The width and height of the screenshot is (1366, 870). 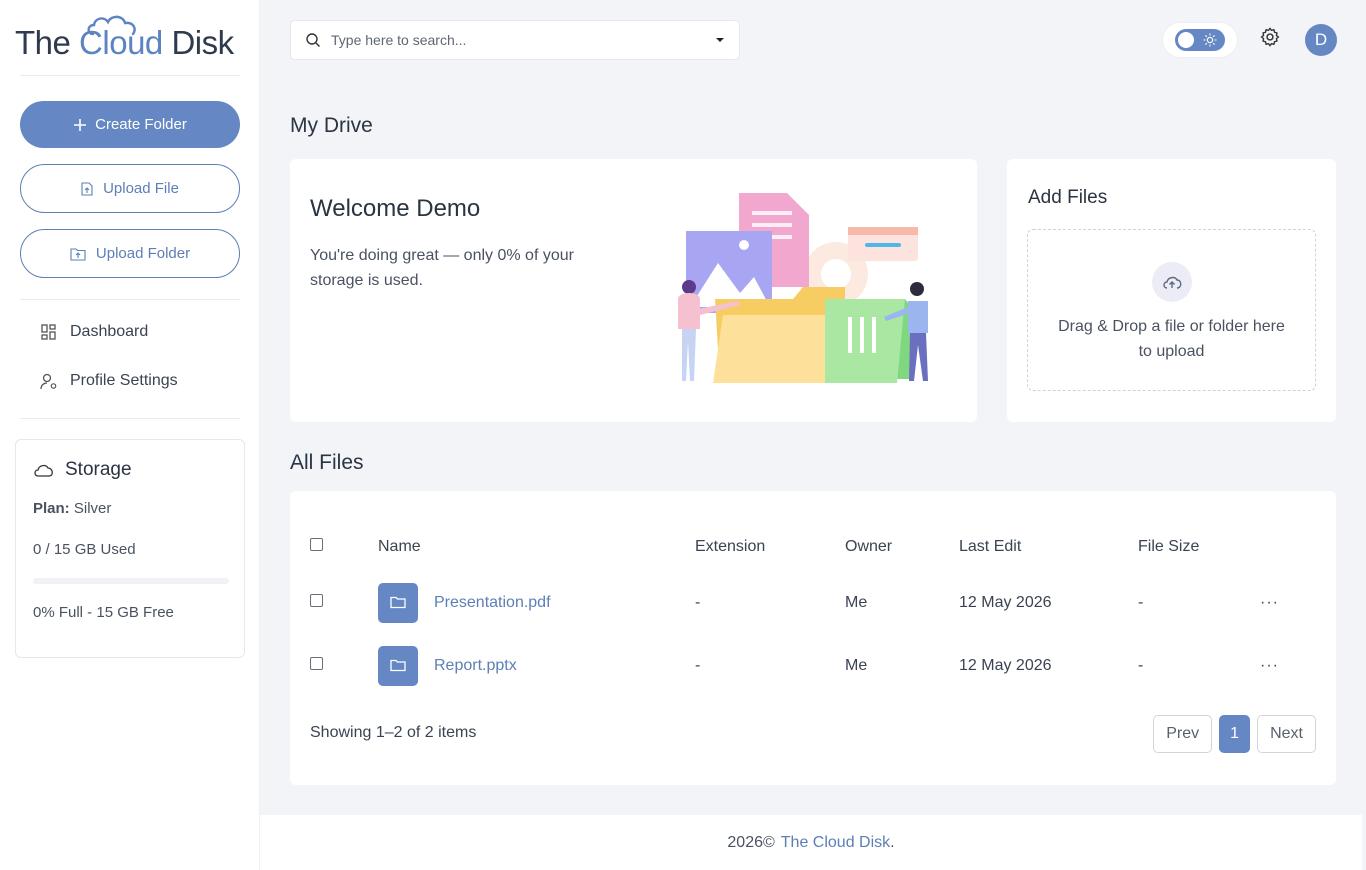 I want to click on next-page-button: Next, so click(x=1286, y=734).